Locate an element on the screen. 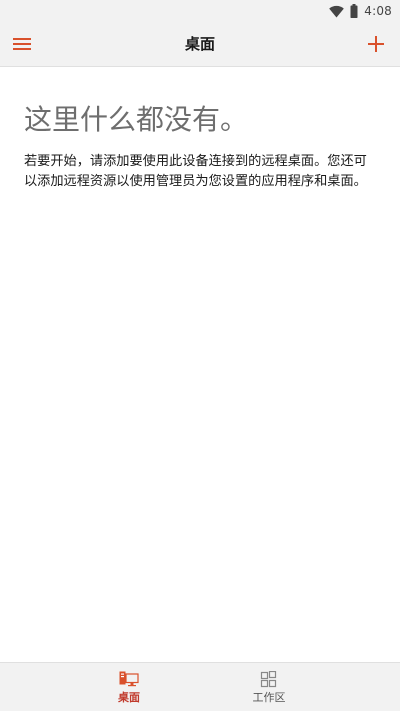 This screenshot has height=711, width=400. desktop-icon is located at coordinates (129, 679).